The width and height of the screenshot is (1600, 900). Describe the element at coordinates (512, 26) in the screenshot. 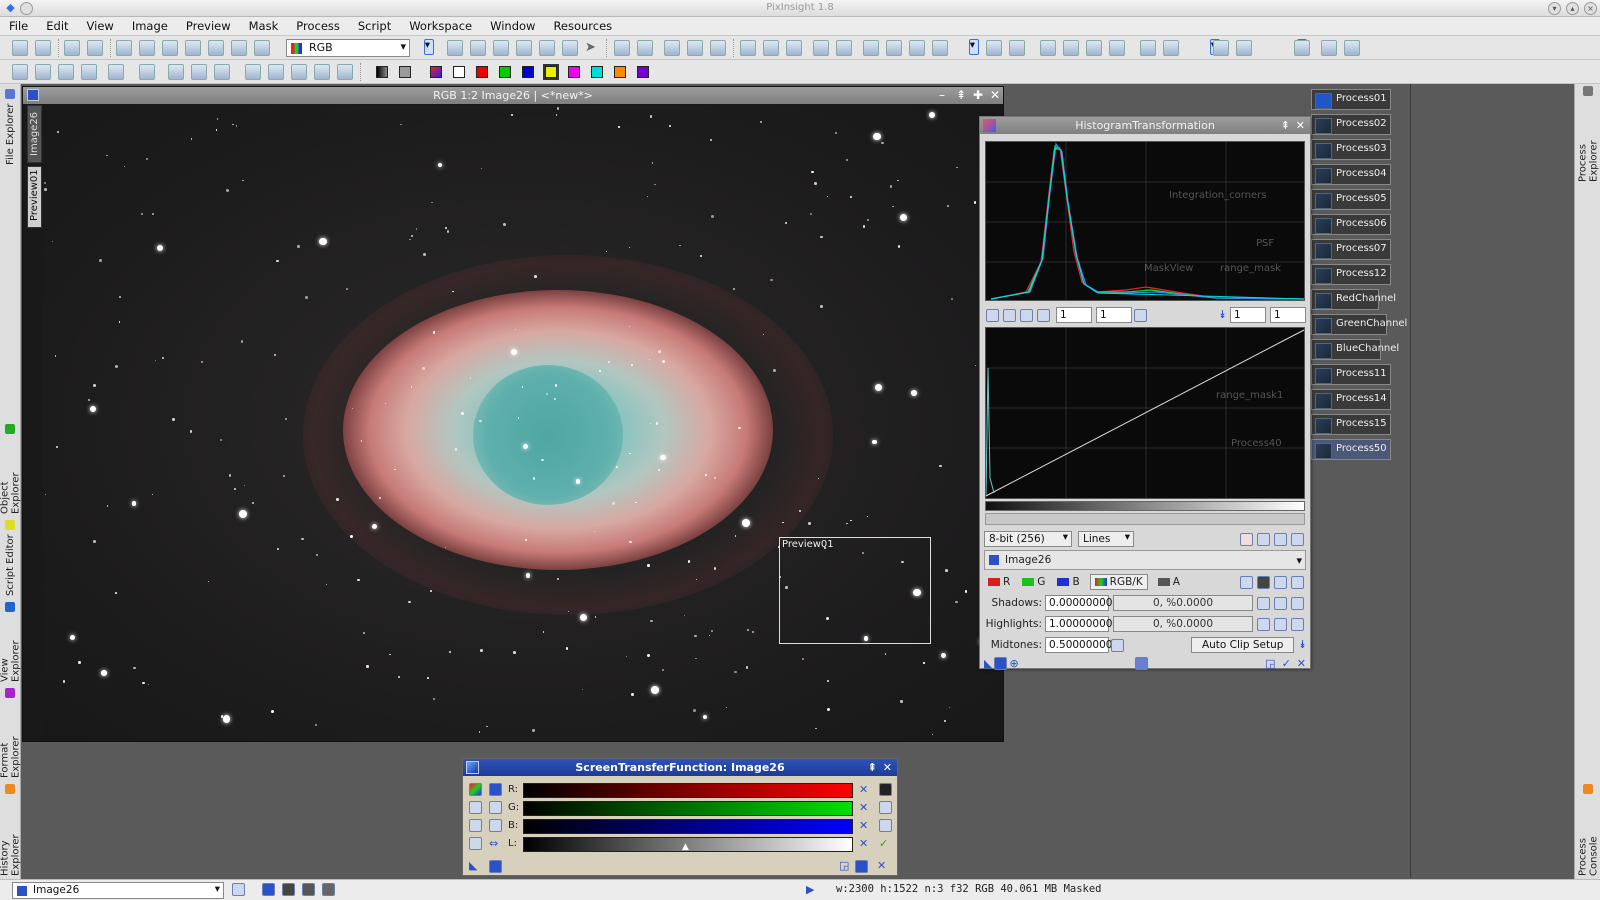

I see `menu-window: Window` at that location.